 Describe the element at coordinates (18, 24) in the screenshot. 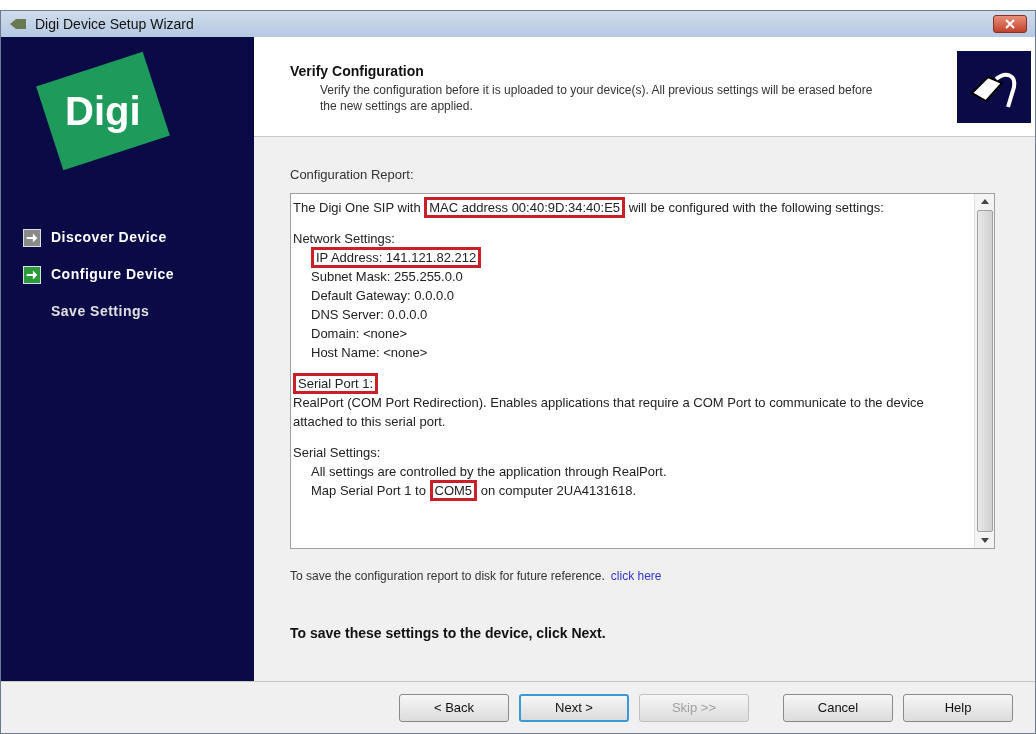

I see `app-icon` at that location.